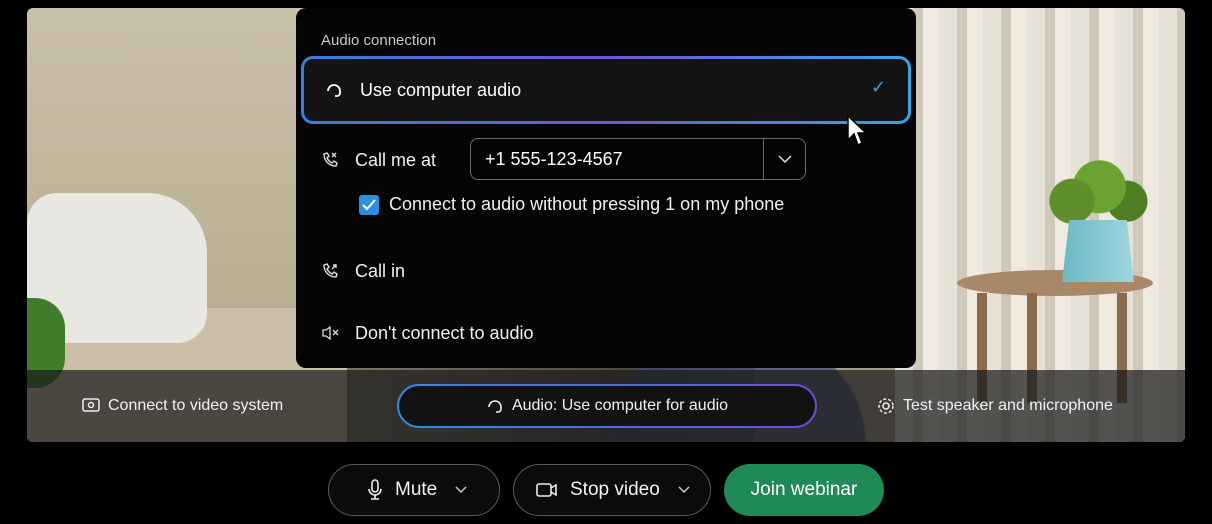 The image size is (1212, 524). I want to click on option-label: Call in, so click(380, 270).